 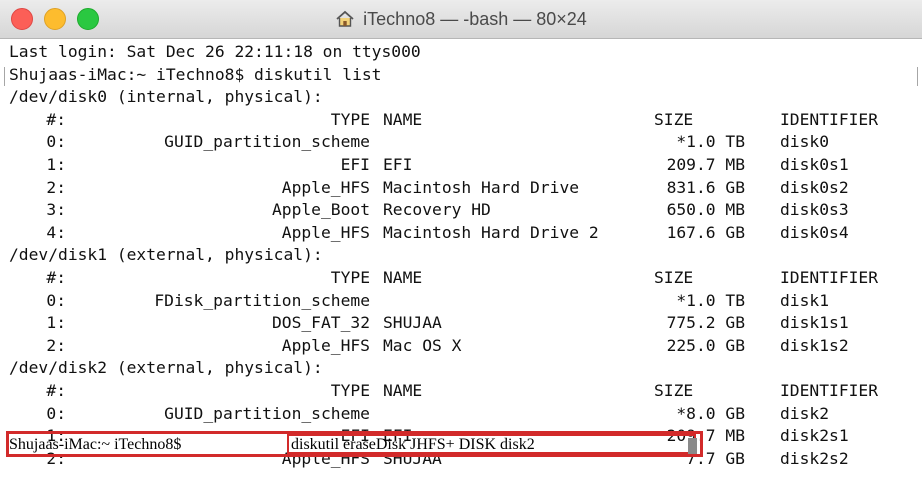 I want to click on partition-identifier: disk1s2, so click(x=814, y=345).